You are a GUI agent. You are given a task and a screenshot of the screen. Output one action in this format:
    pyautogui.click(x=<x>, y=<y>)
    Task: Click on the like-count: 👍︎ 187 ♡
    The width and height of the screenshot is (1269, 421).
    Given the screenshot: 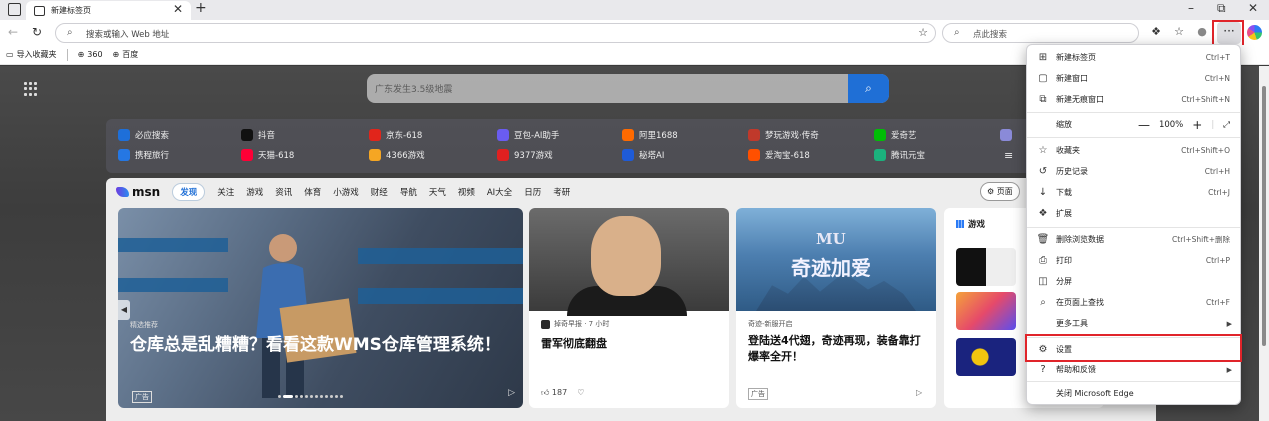 What is the action you would take?
    pyautogui.click(x=562, y=393)
    